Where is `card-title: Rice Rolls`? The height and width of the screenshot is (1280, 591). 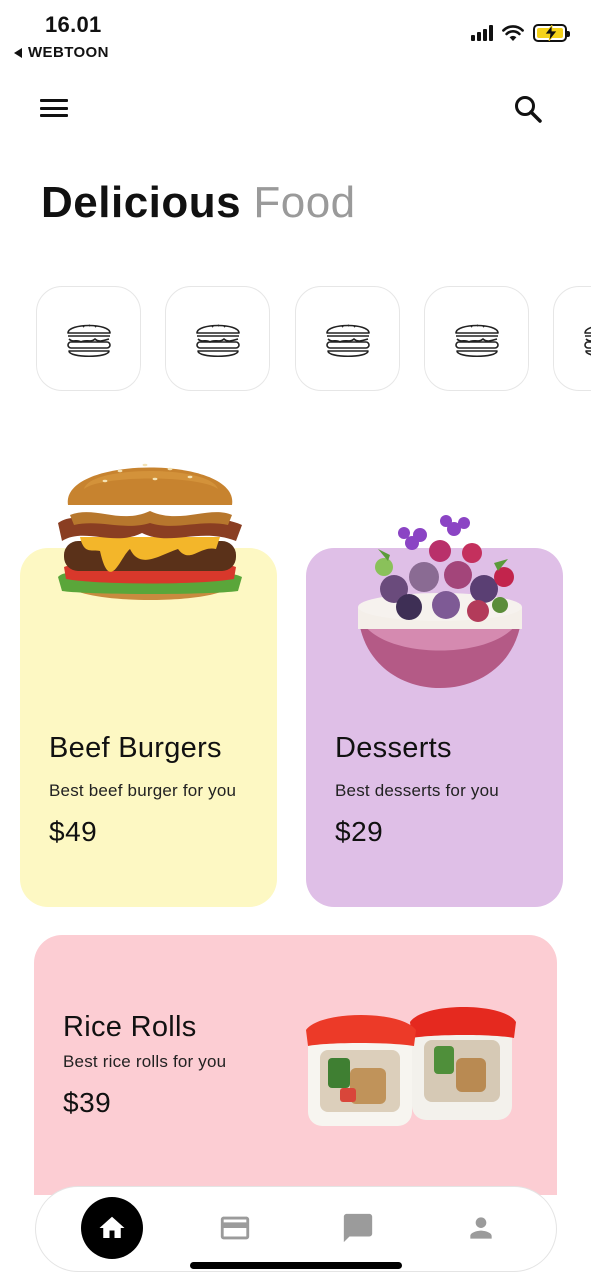
card-title: Rice Rolls is located at coordinates (130, 1027).